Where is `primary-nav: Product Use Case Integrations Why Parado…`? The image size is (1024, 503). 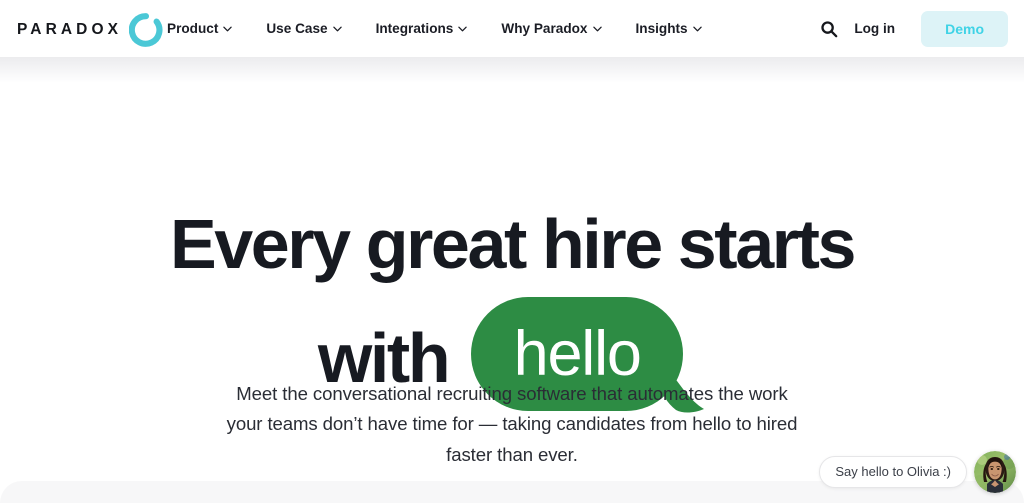 primary-nav: Product Use Case Integrations Why Parado… is located at coordinates (451, 28).